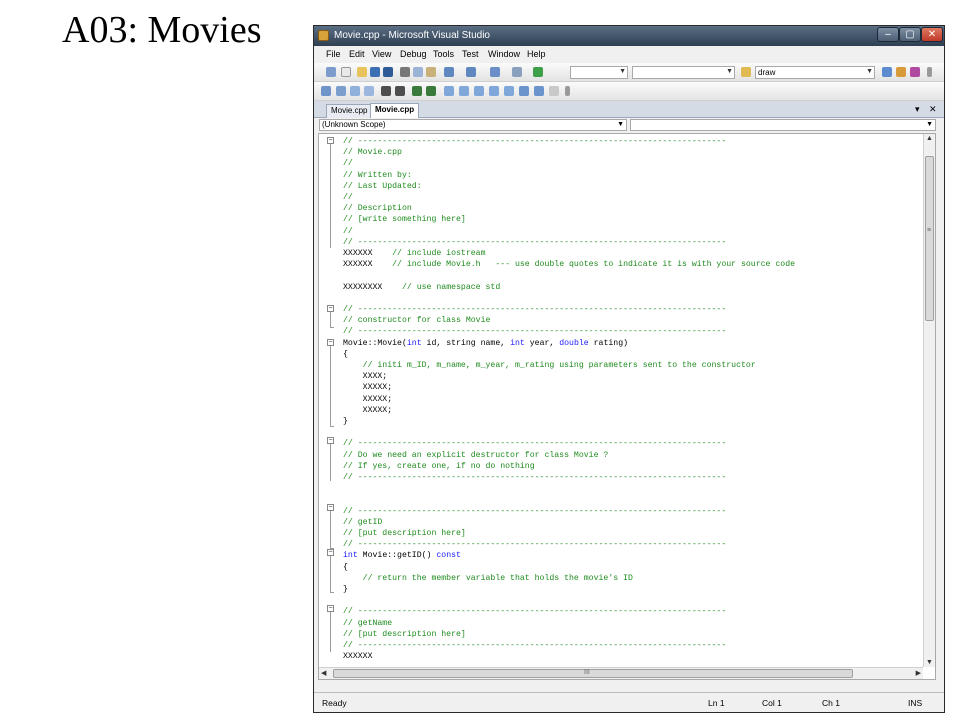 This screenshot has width=960, height=720. What do you see at coordinates (413, 54) in the screenshot?
I see `menu-debug: Debug` at bounding box center [413, 54].